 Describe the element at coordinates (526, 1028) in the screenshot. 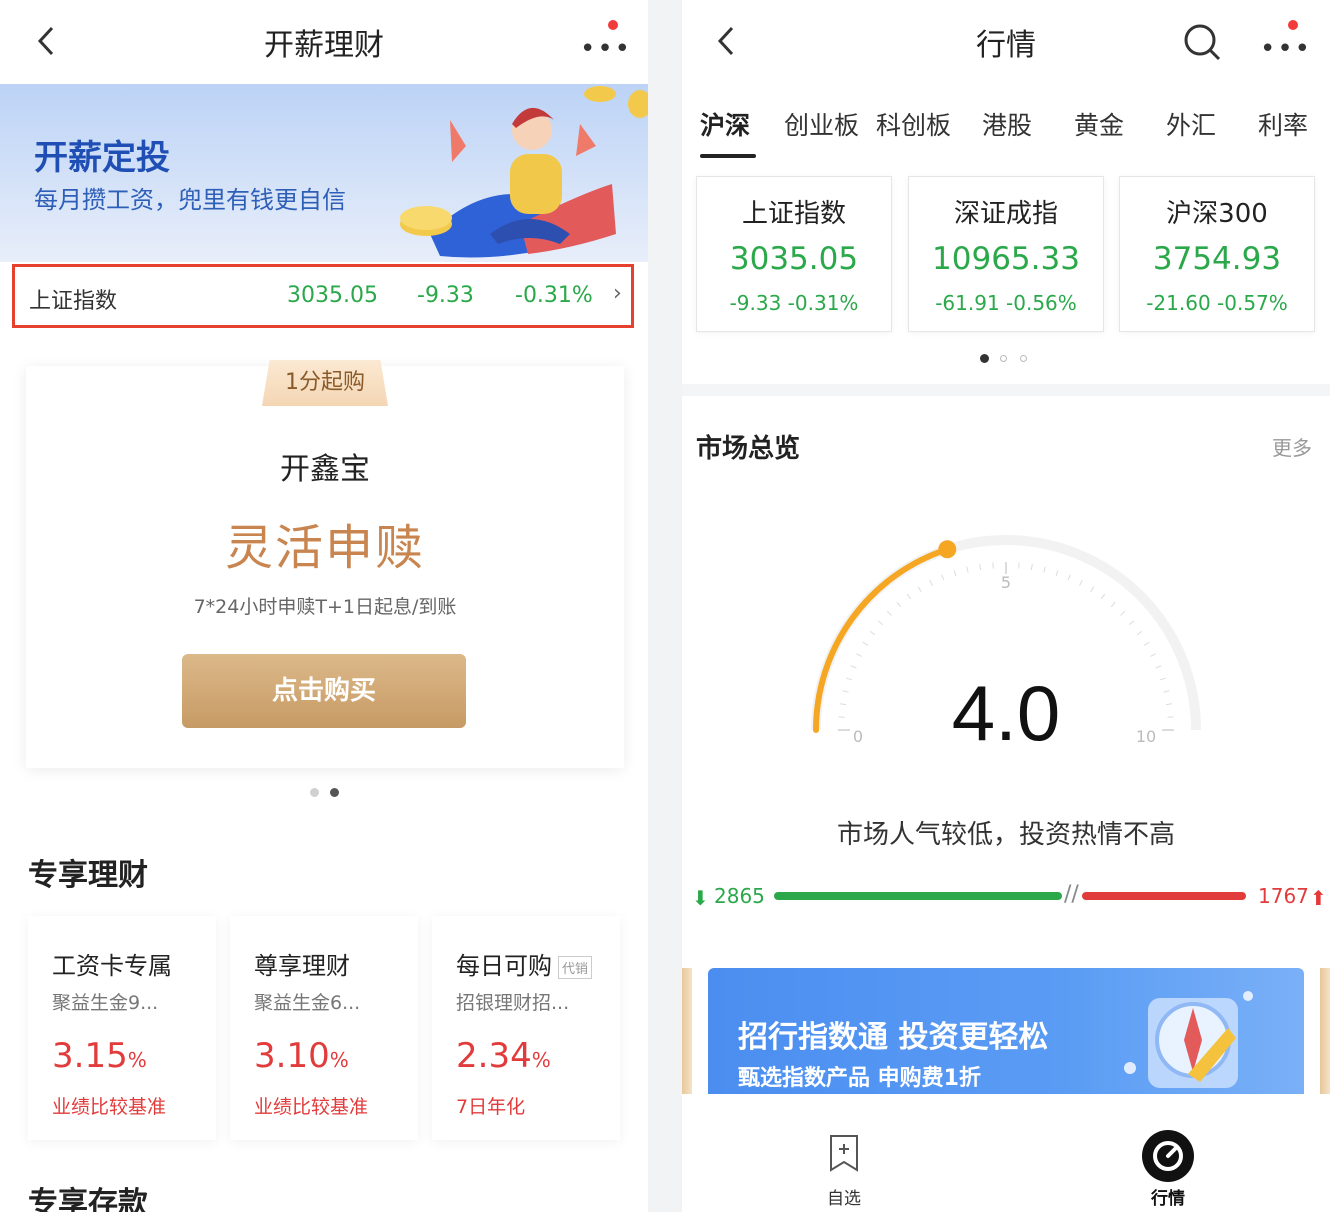

I see `finance-card: 每日可购 代销 招银理财招... 2.34% 7日年化` at that location.